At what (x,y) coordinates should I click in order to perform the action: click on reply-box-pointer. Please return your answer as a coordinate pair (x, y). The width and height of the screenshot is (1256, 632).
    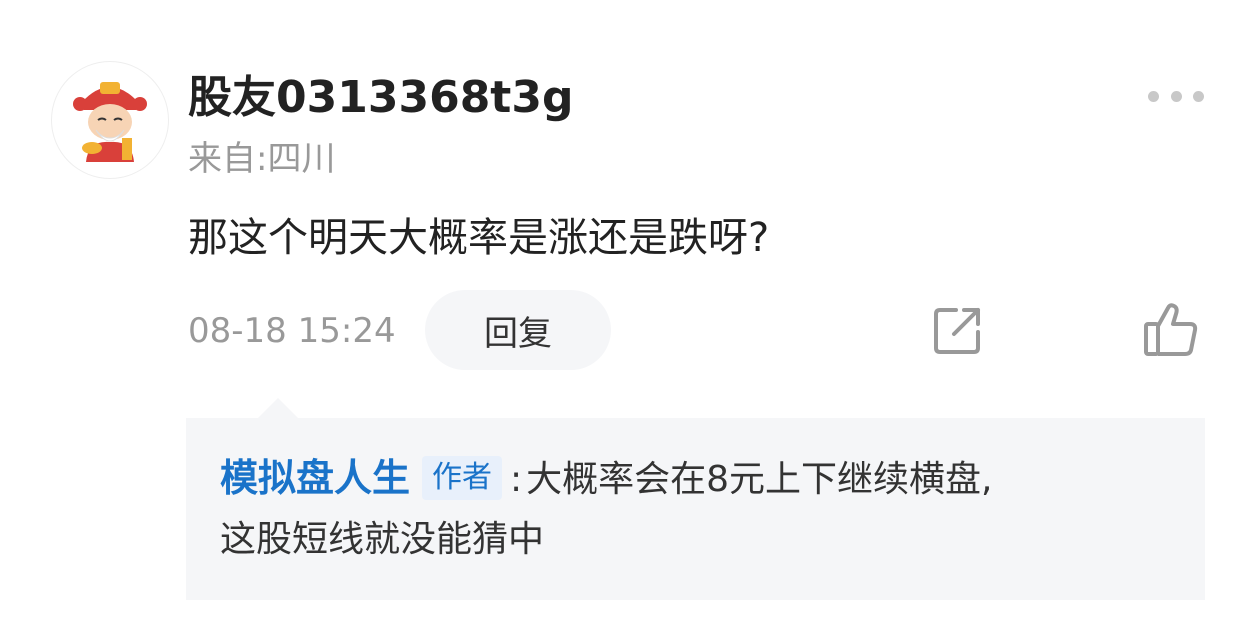
    Looking at the image, I should click on (278, 408).